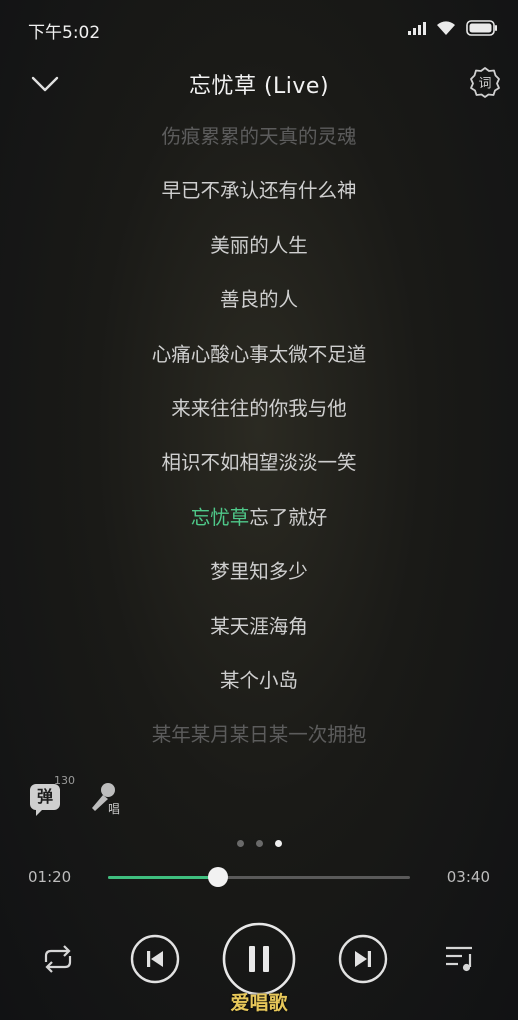 The width and height of the screenshot is (518, 1020). I want to click on progress-fill, so click(163, 877).